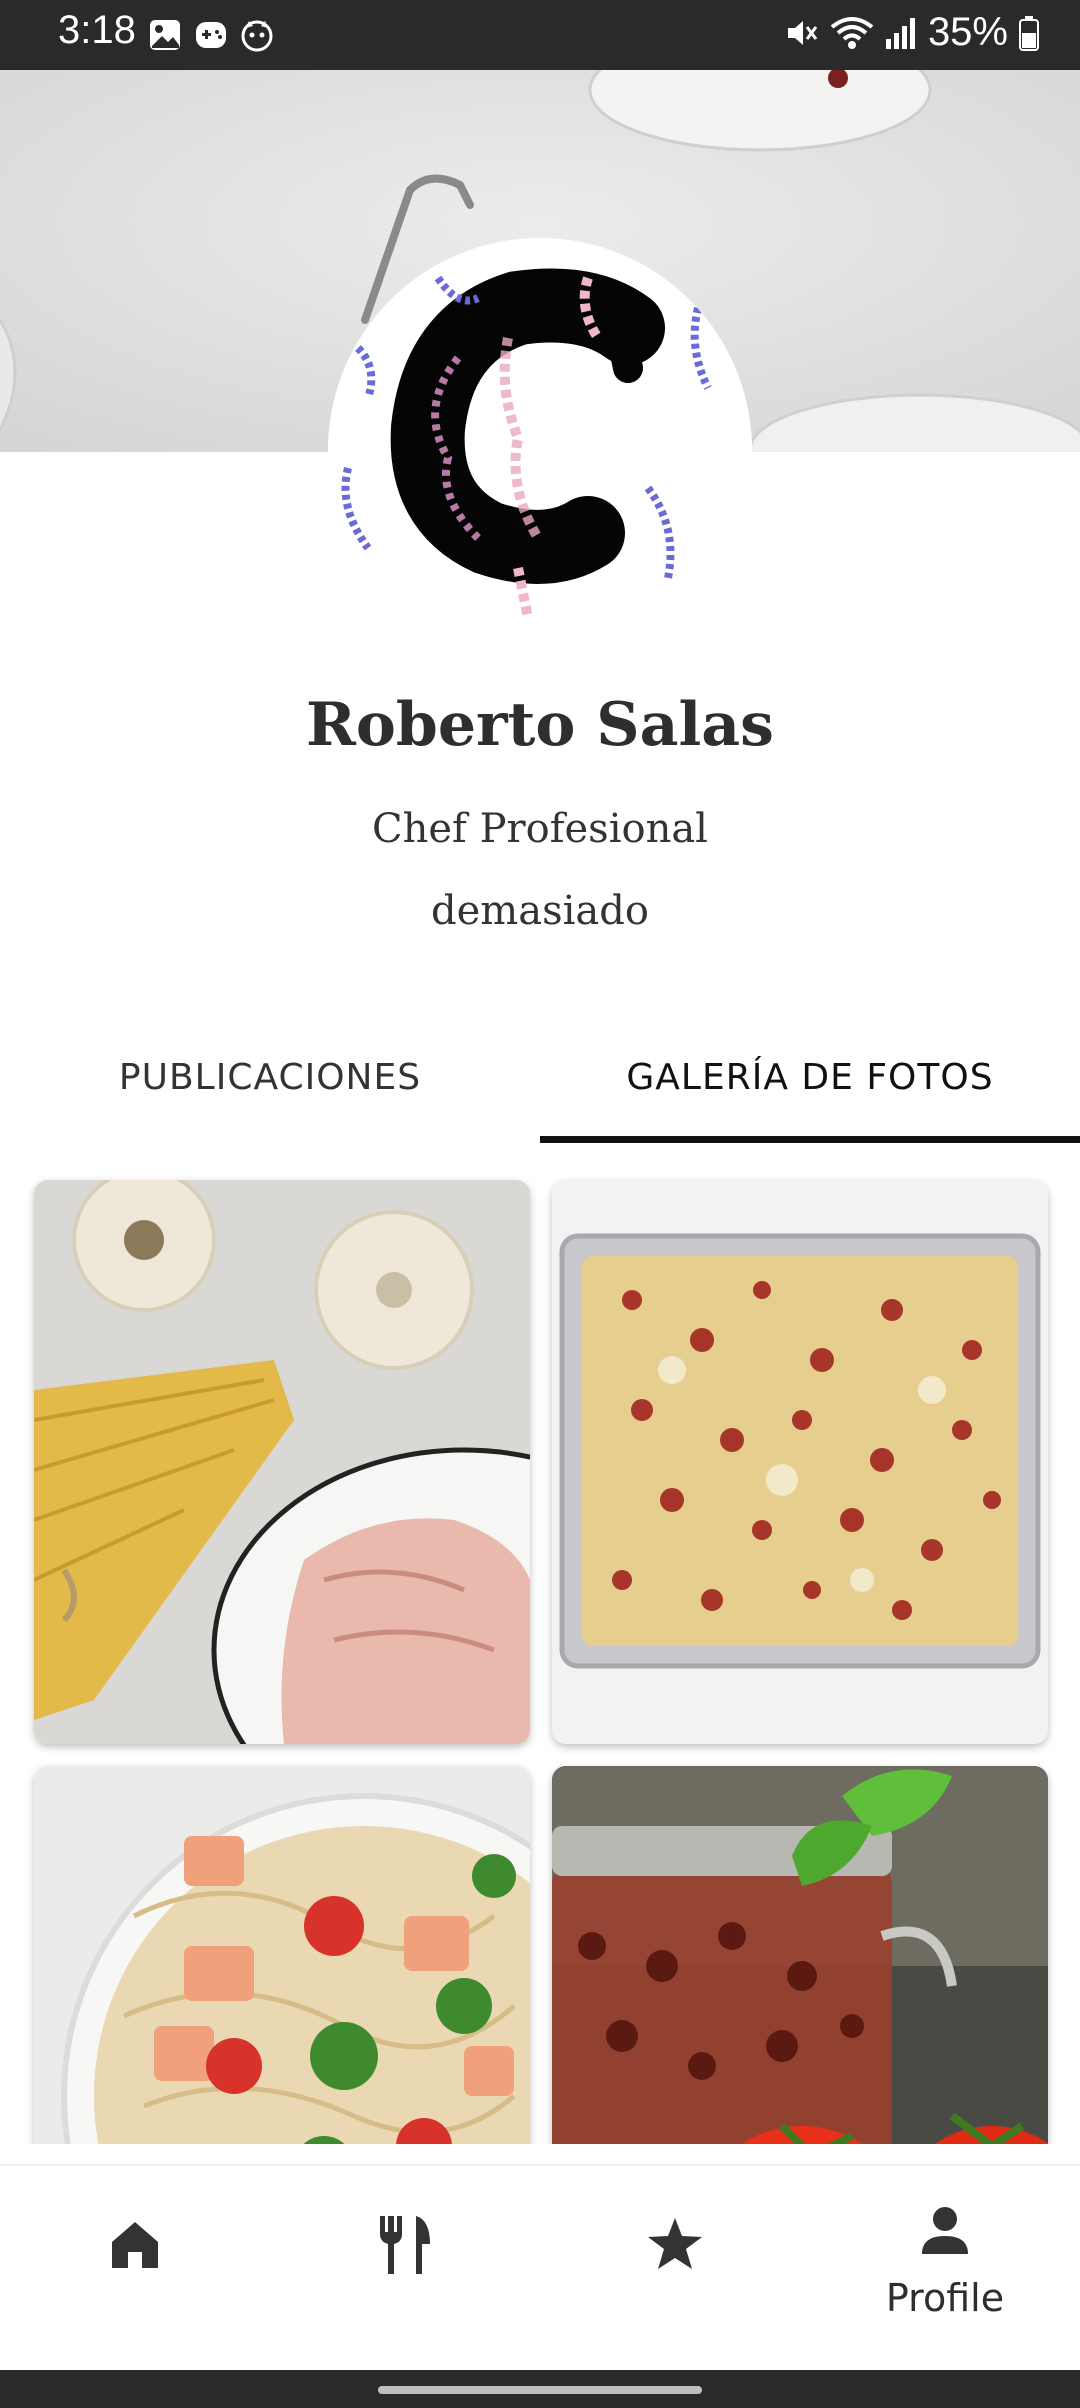  I want to click on tab-publicaciones: PUBLICACIONES, so click(270, 1094).